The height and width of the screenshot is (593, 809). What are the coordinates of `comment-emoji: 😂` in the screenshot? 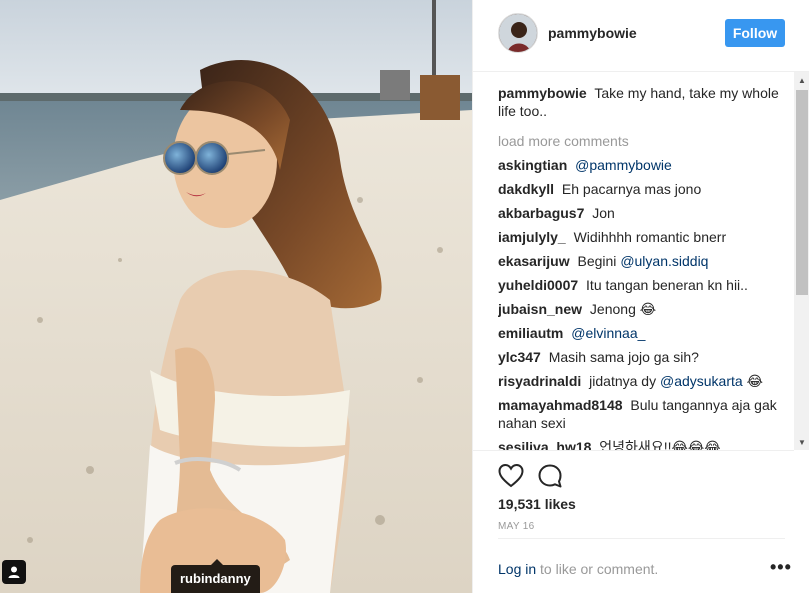 It's located at (754, 381).